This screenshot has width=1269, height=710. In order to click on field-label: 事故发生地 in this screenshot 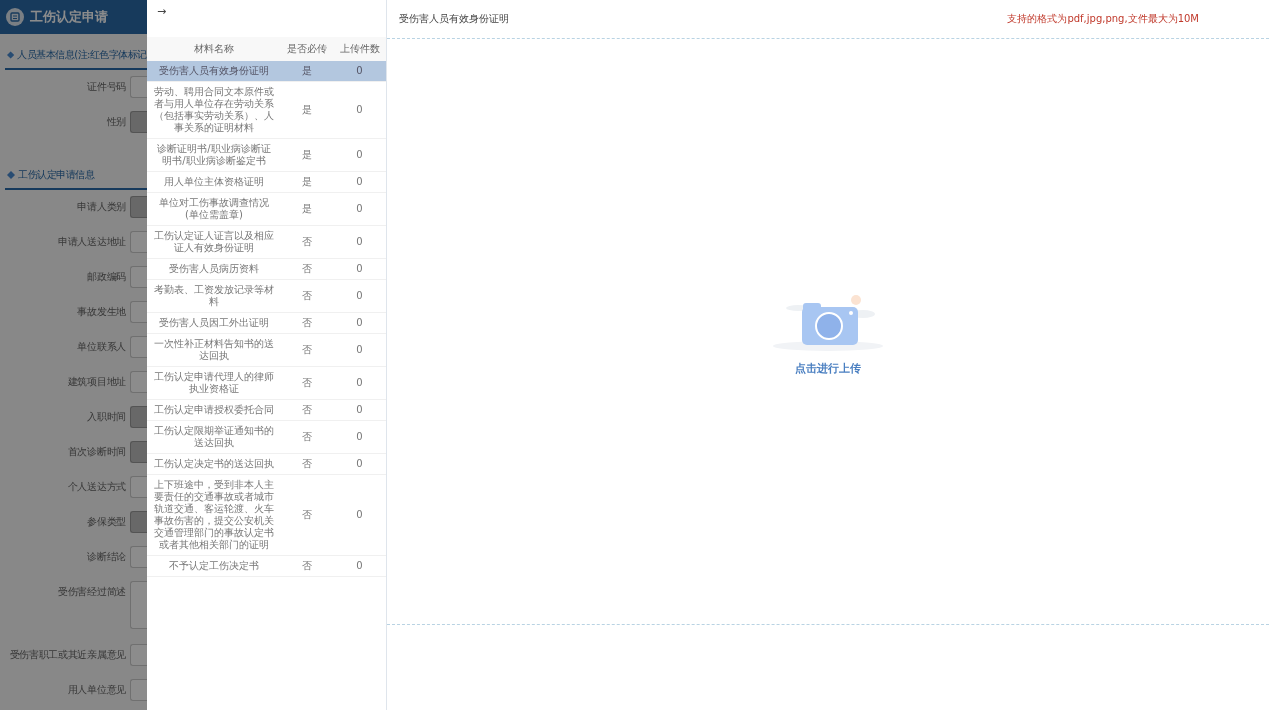, I will do `click(101, 312)`.